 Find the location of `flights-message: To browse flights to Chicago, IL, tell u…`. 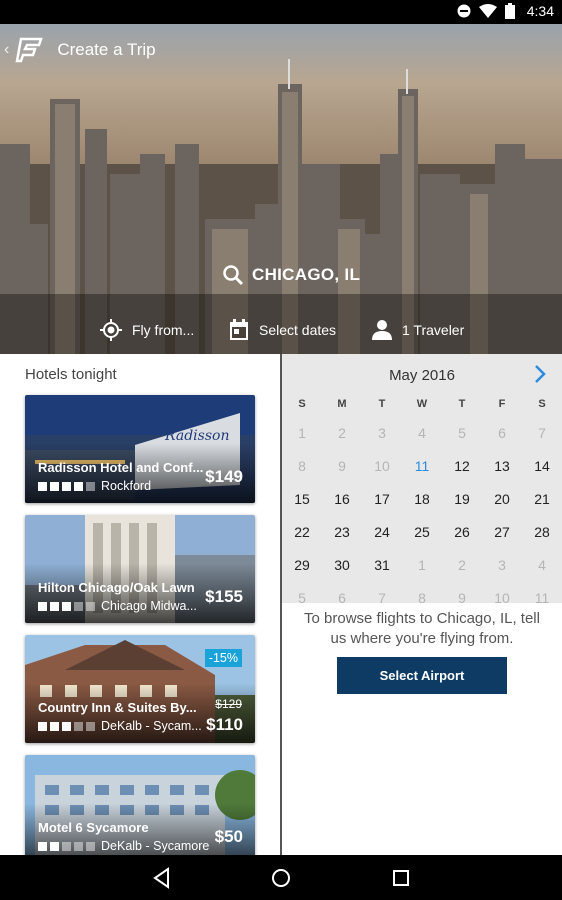

flights-message: To browse flights to Chicago, IL, tell u… is located at coordinates (422, 628).